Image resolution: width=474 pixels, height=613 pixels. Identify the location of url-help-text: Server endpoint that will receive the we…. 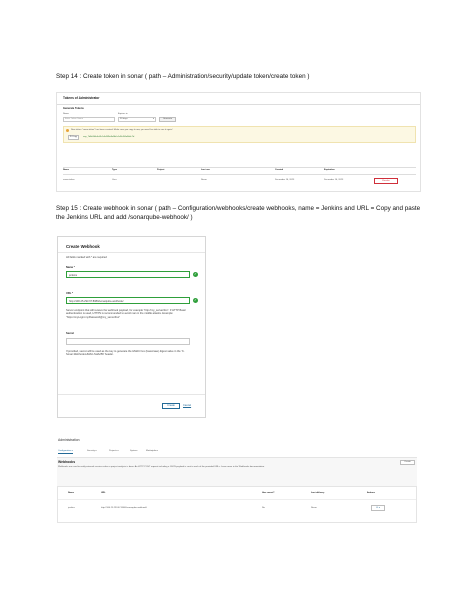
(126, 314).